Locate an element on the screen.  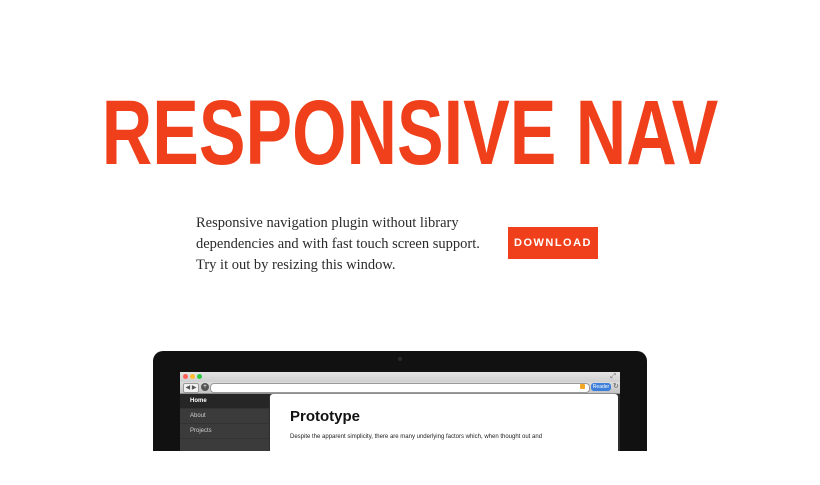
page-title: Prototype is located at coordinates (325, 416).